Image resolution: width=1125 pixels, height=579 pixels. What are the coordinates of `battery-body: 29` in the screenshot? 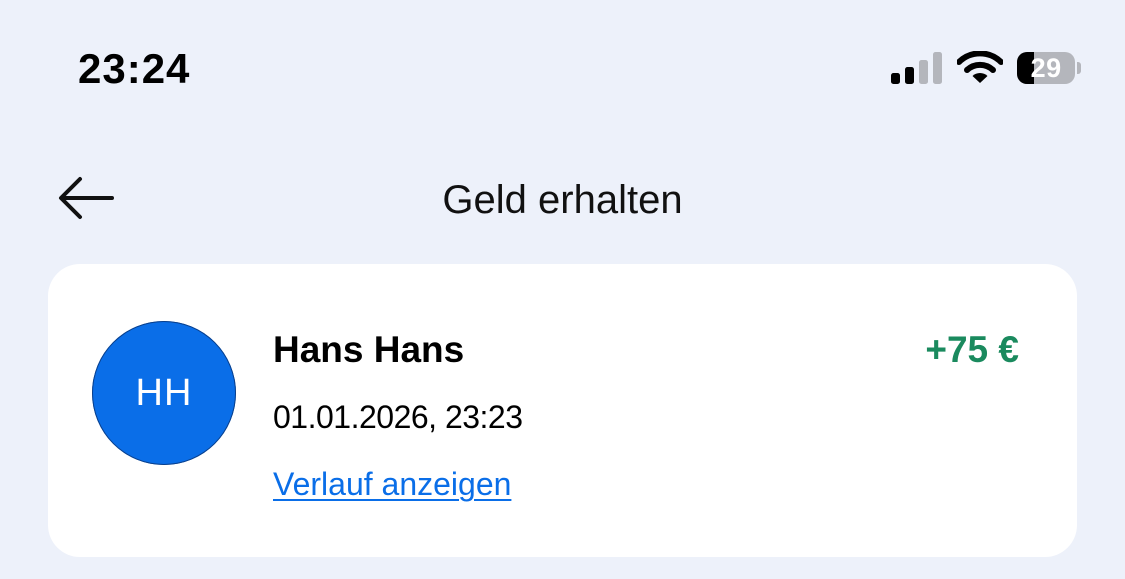 It's located at (1046, 68).